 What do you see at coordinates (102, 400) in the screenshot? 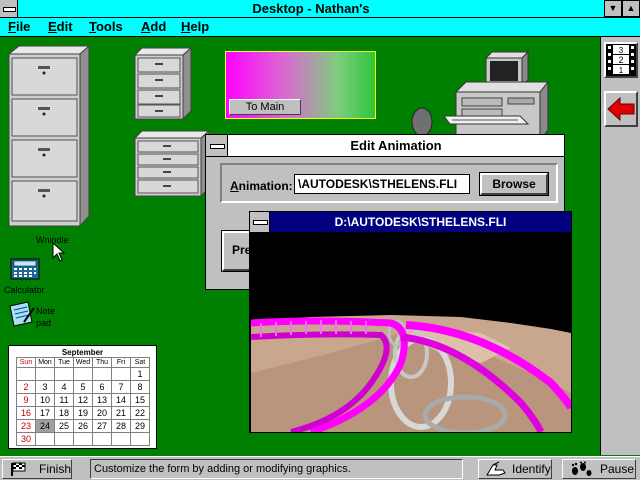
I see `calendar-day: 13` at bounding box center [102, 400].